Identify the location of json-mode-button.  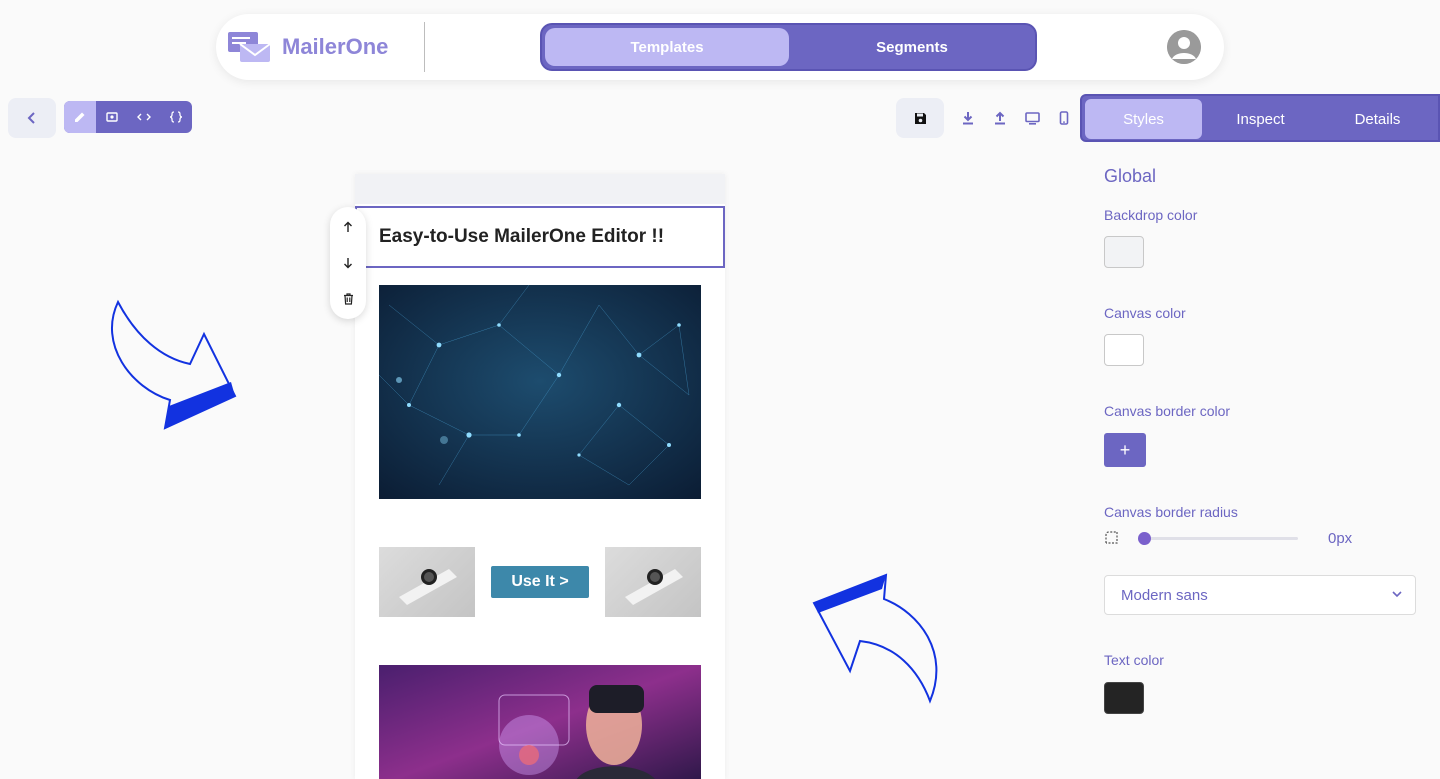
(176, 117).